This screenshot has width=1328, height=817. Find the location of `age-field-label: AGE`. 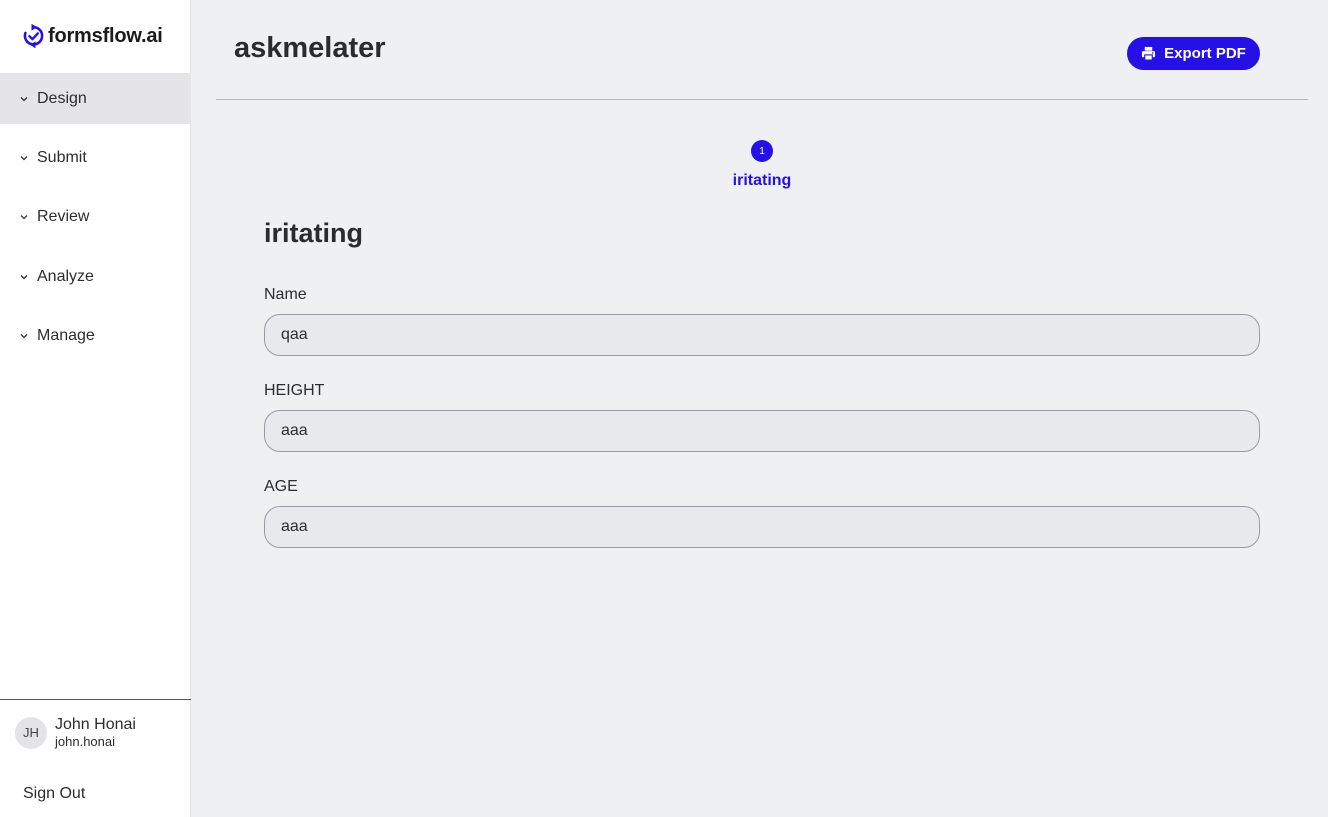

age-field-label: AGE is located at coordinates (281, 486).